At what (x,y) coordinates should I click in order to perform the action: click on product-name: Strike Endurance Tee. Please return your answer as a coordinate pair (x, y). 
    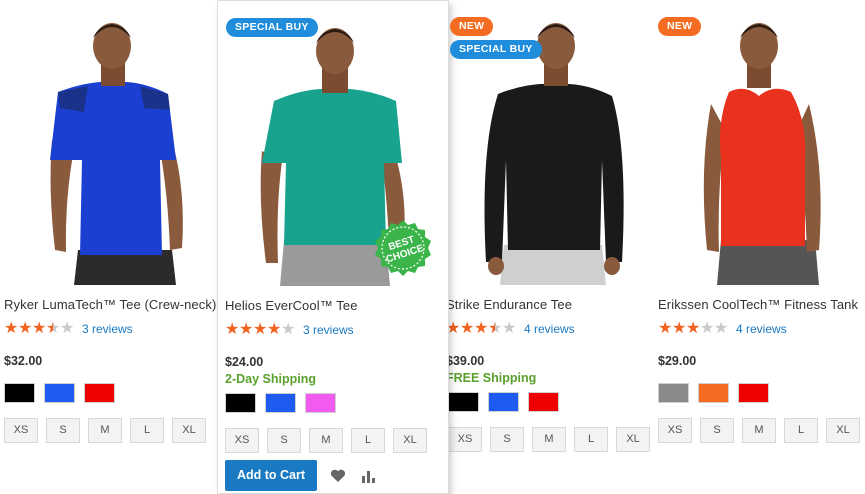
    Looking at the image, I should click on (509, 304).